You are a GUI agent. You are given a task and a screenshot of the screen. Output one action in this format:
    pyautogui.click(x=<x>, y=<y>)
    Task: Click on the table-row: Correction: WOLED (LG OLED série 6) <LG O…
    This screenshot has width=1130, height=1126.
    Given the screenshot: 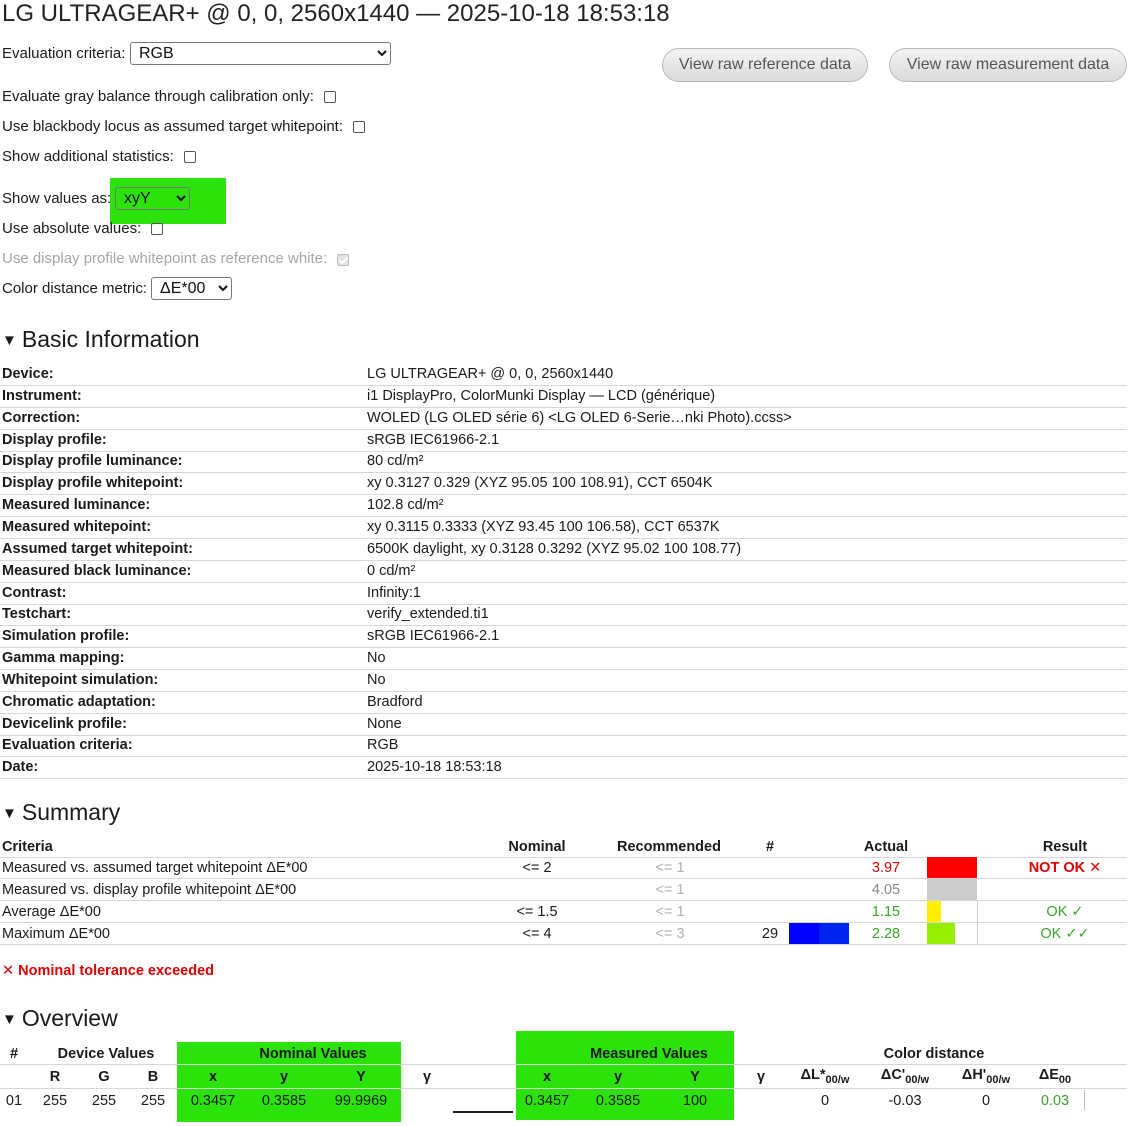 What is the action you would take?
    pyautogui.click(x=563, y=419)
    